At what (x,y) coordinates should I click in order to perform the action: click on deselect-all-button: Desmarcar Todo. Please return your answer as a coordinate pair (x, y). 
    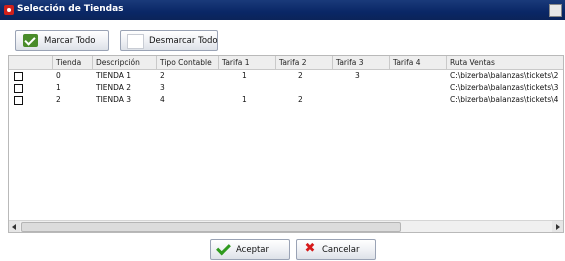
    Looking at the image, I should click on (169, 40).